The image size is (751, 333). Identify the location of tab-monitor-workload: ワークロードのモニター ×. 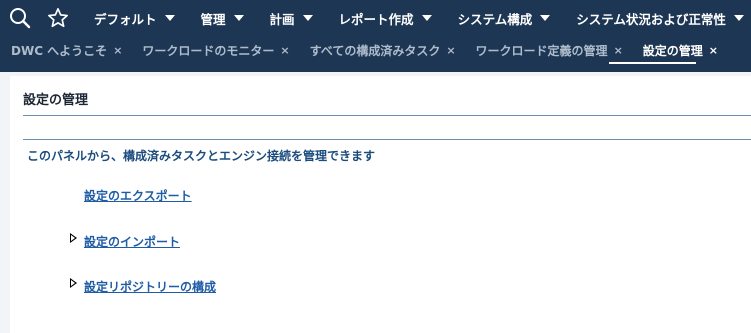
(214, 50).